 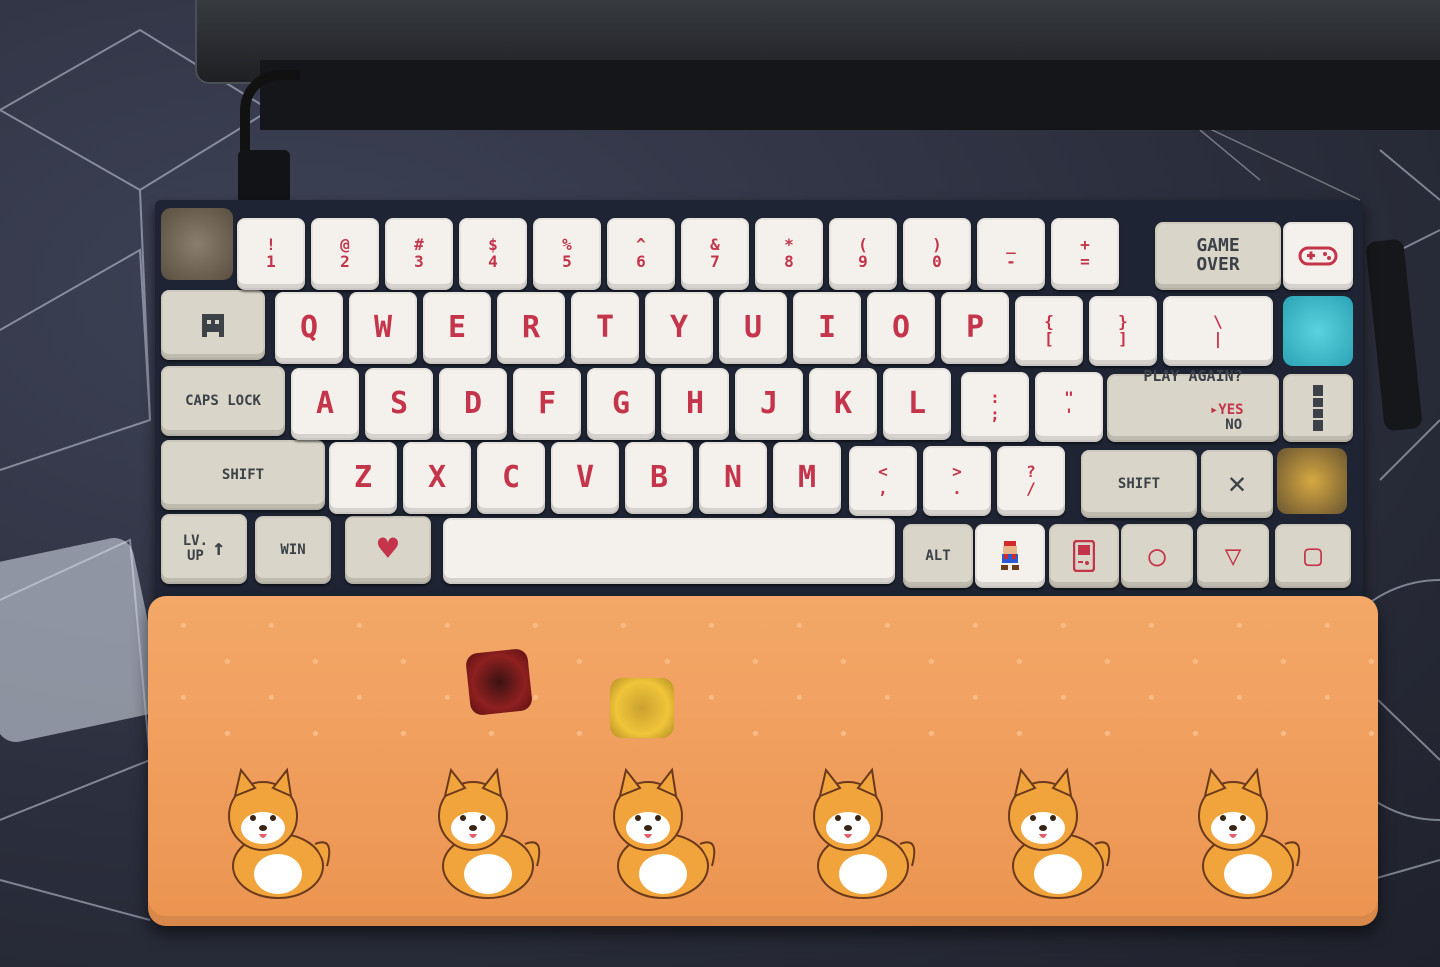 I want to click on vertical-bar-icon, so click(x=1318, y=408).